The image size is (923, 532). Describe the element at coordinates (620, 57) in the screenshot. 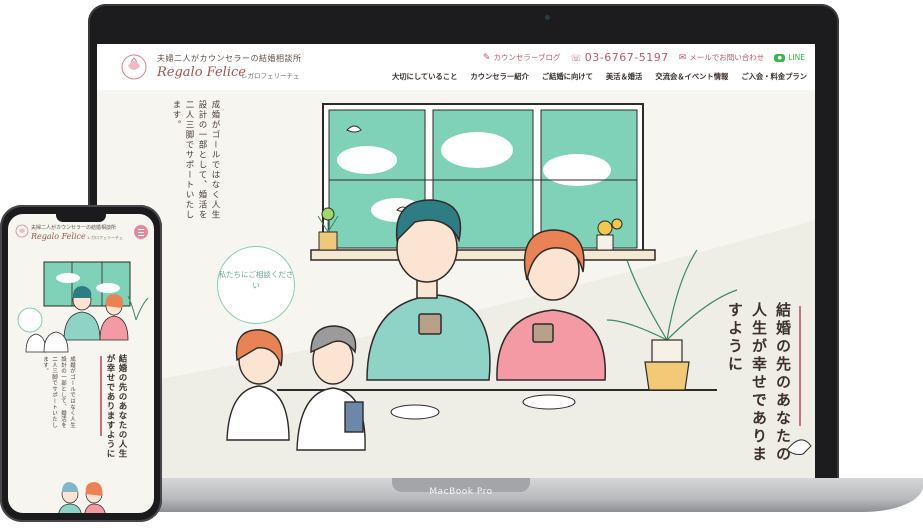

I see `phone-link: ☏ 03-6767-5197` at that location.